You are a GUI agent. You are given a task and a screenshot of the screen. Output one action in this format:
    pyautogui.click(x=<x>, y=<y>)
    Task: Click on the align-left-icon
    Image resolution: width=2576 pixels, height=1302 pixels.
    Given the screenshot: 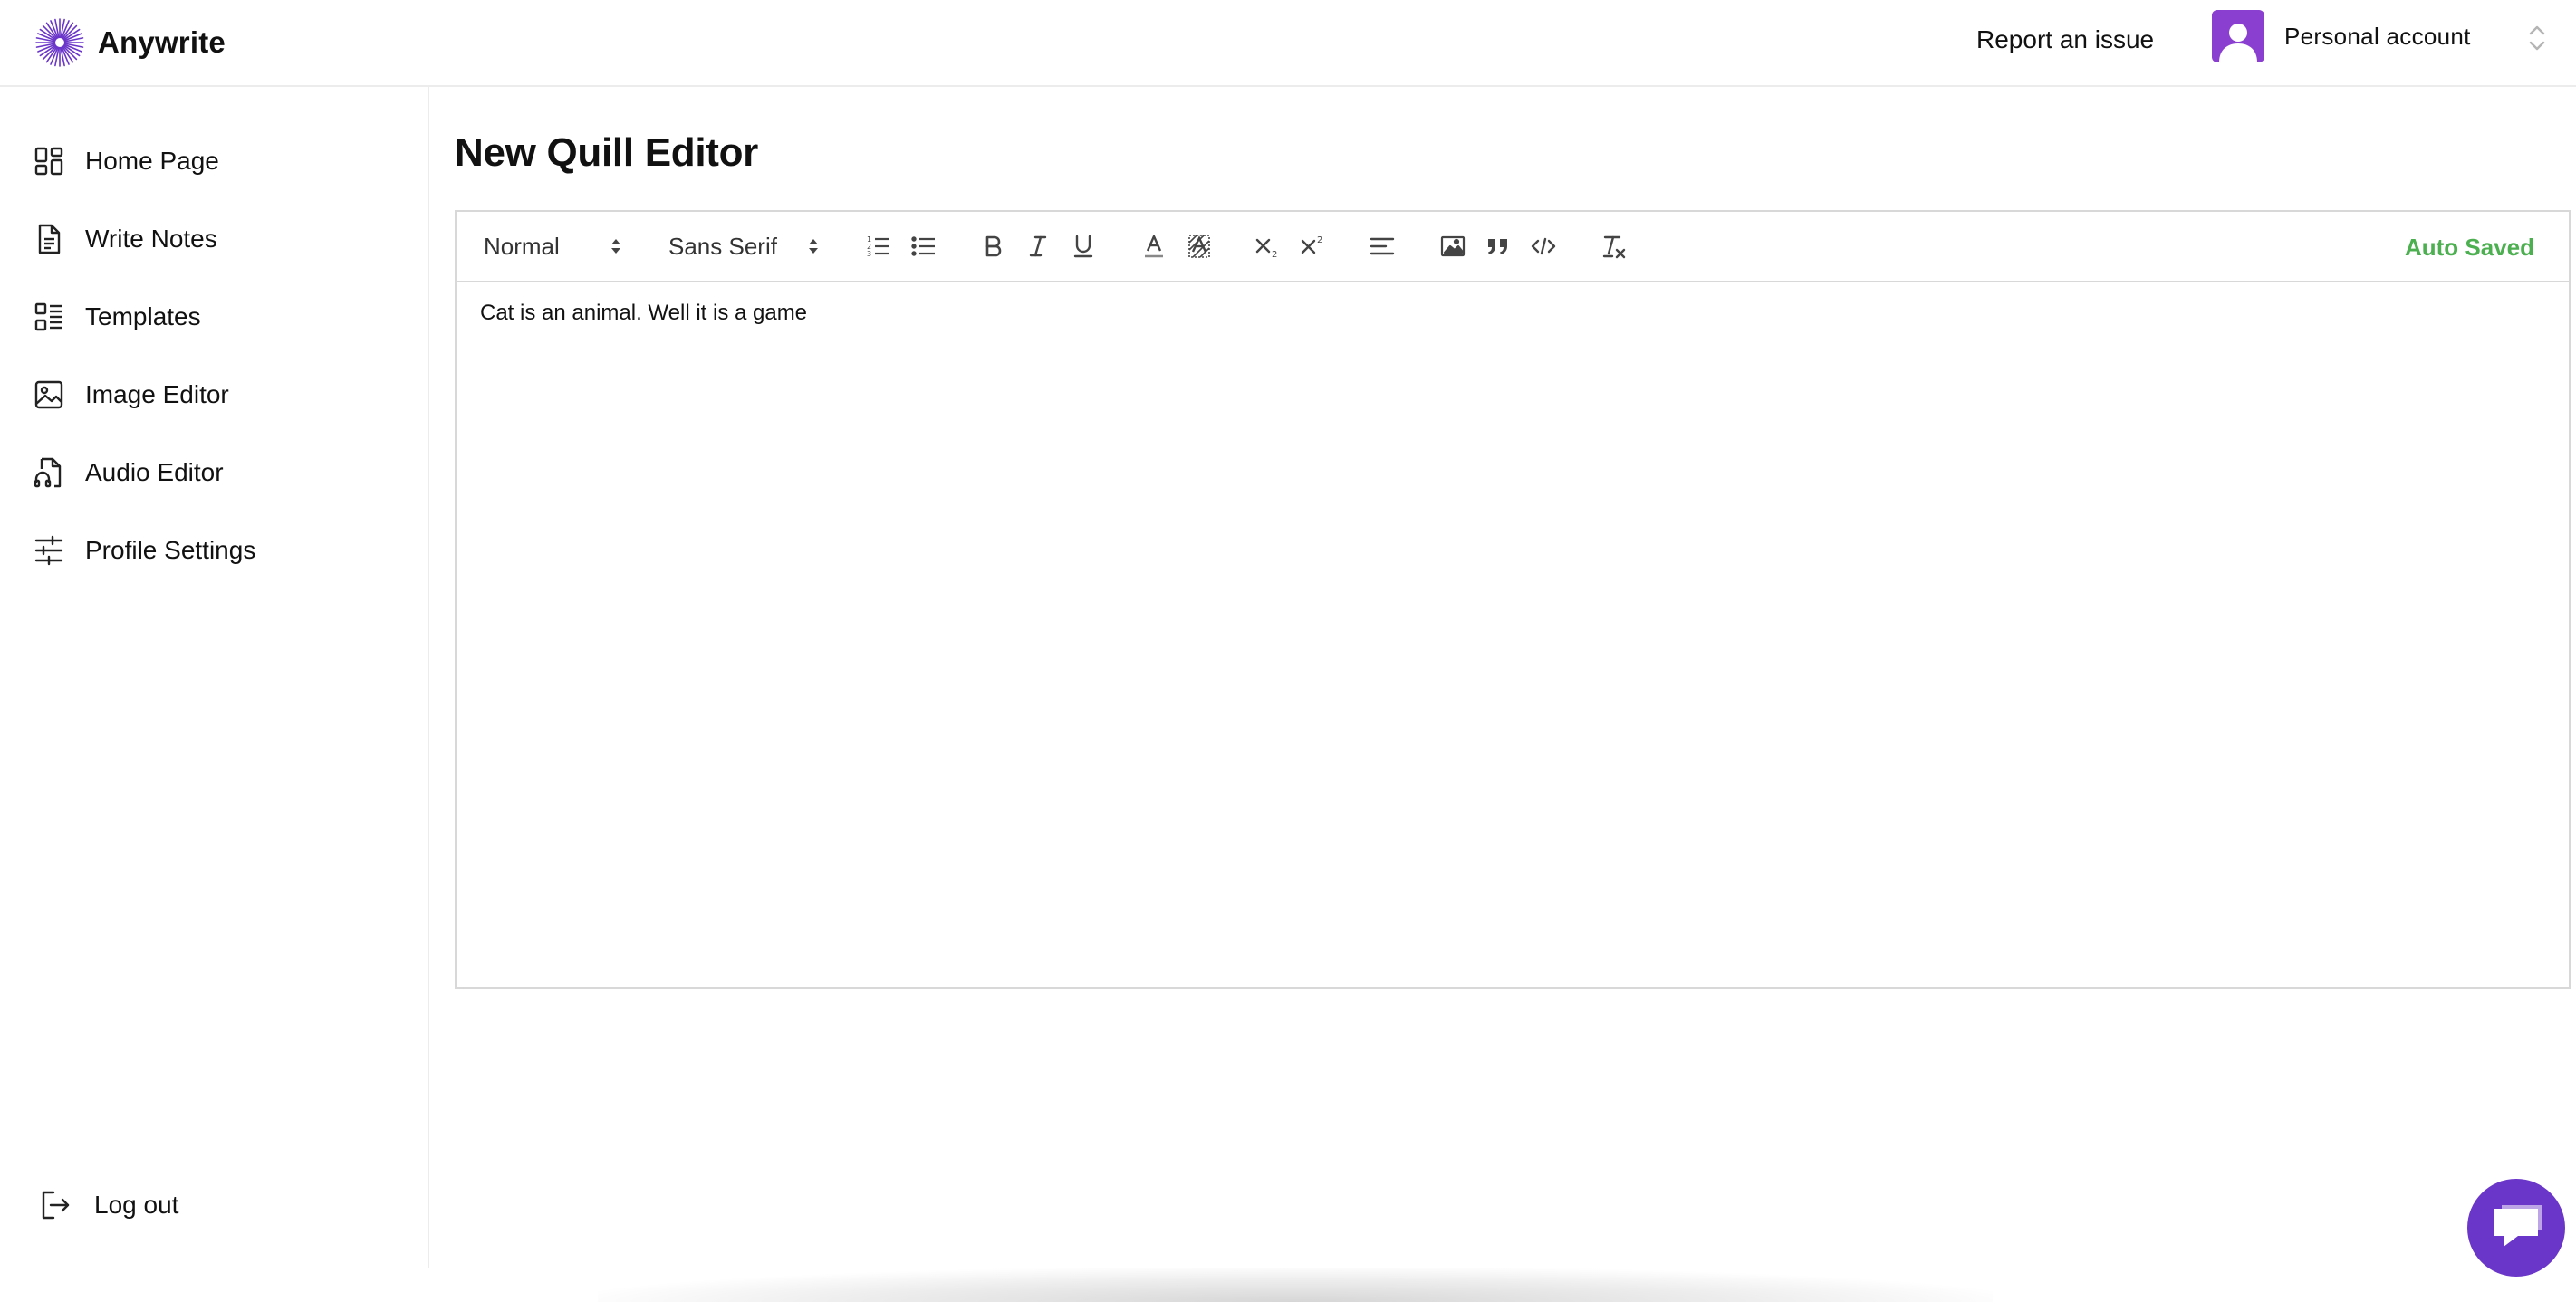 What is the action you would take?
    pyautogui.click(x=1382, y=246)
    